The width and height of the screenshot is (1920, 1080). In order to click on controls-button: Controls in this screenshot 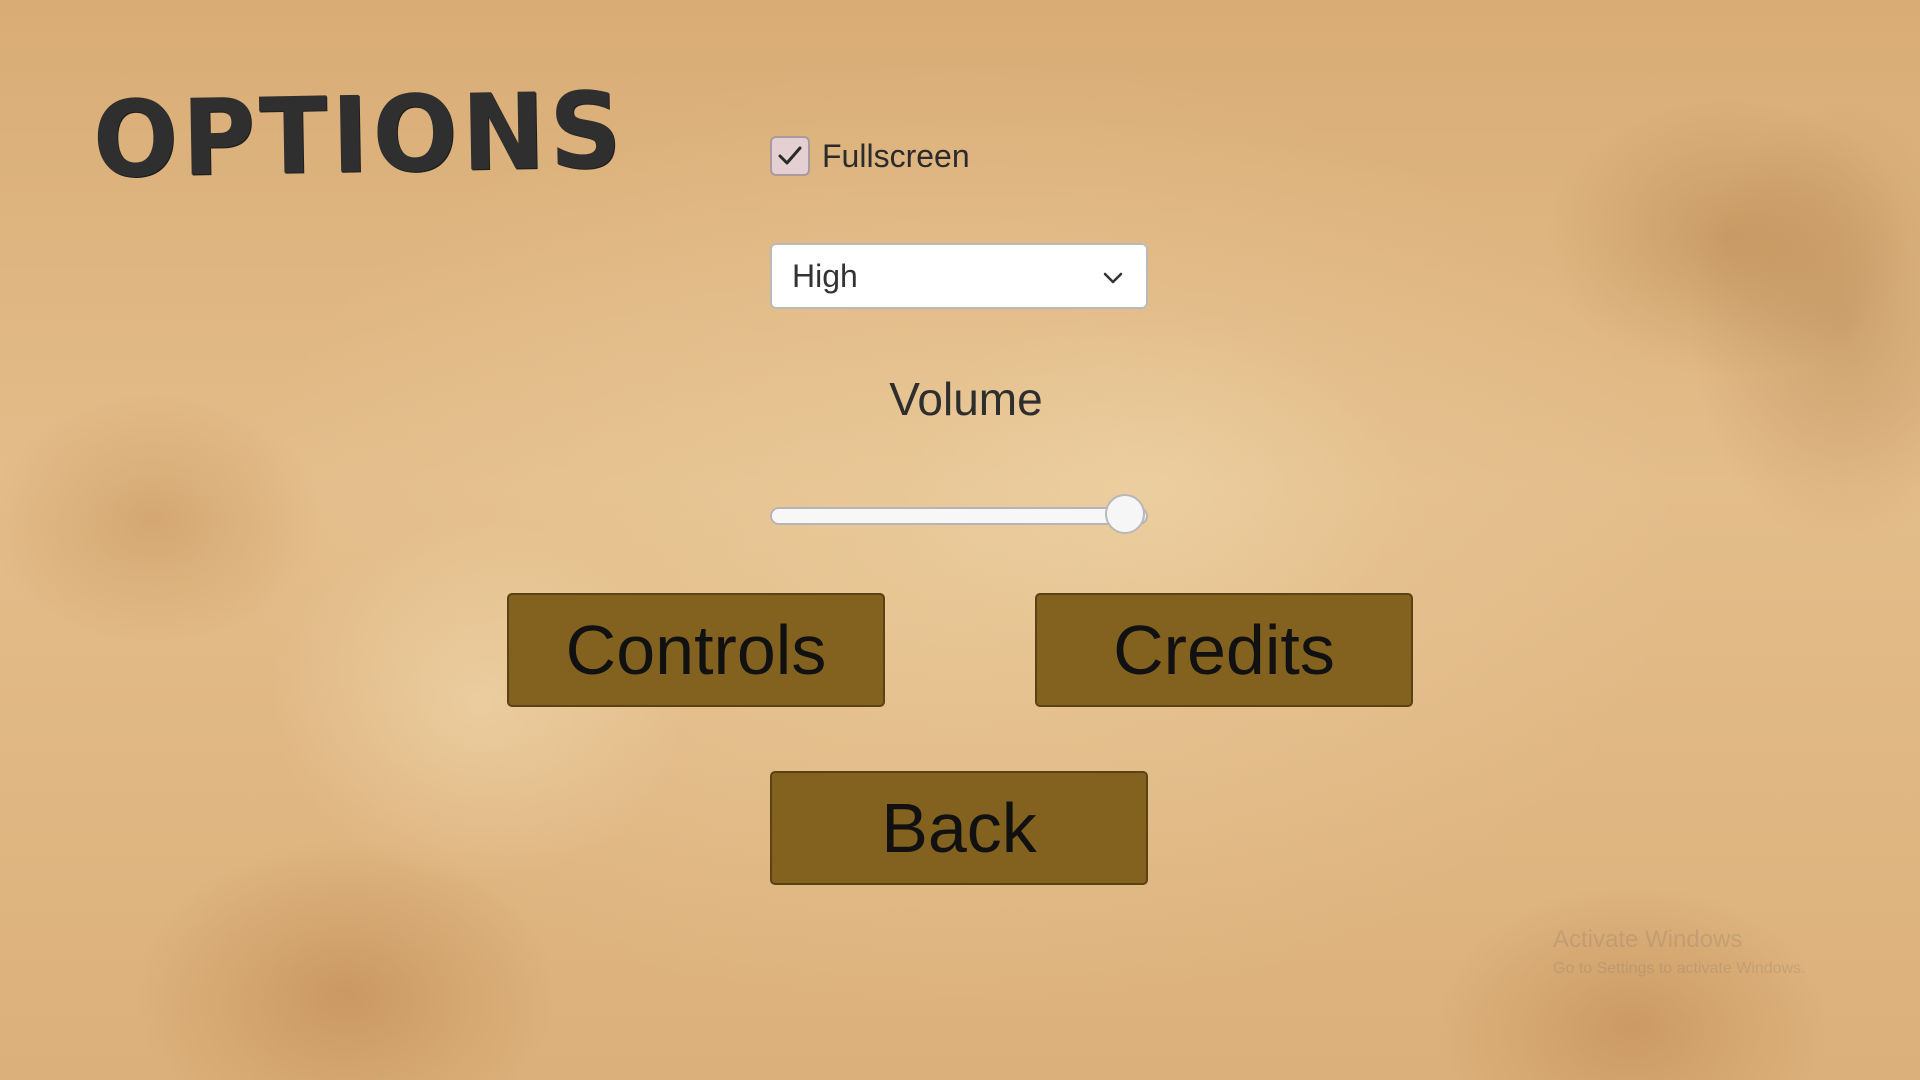, I will do `click(696, 650)`.